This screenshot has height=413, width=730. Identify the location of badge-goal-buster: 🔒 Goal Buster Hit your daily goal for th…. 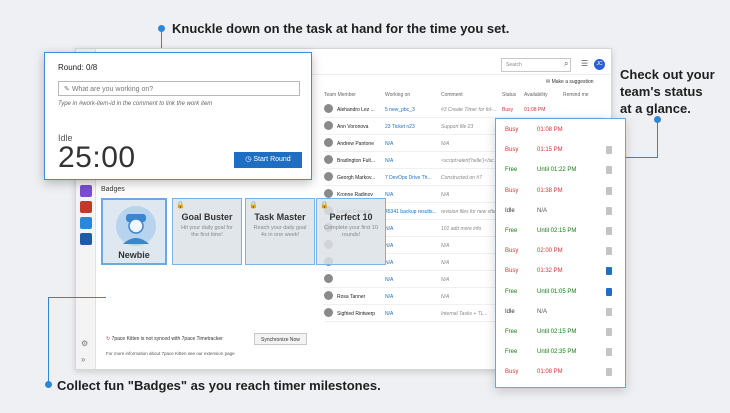
(207, 231).